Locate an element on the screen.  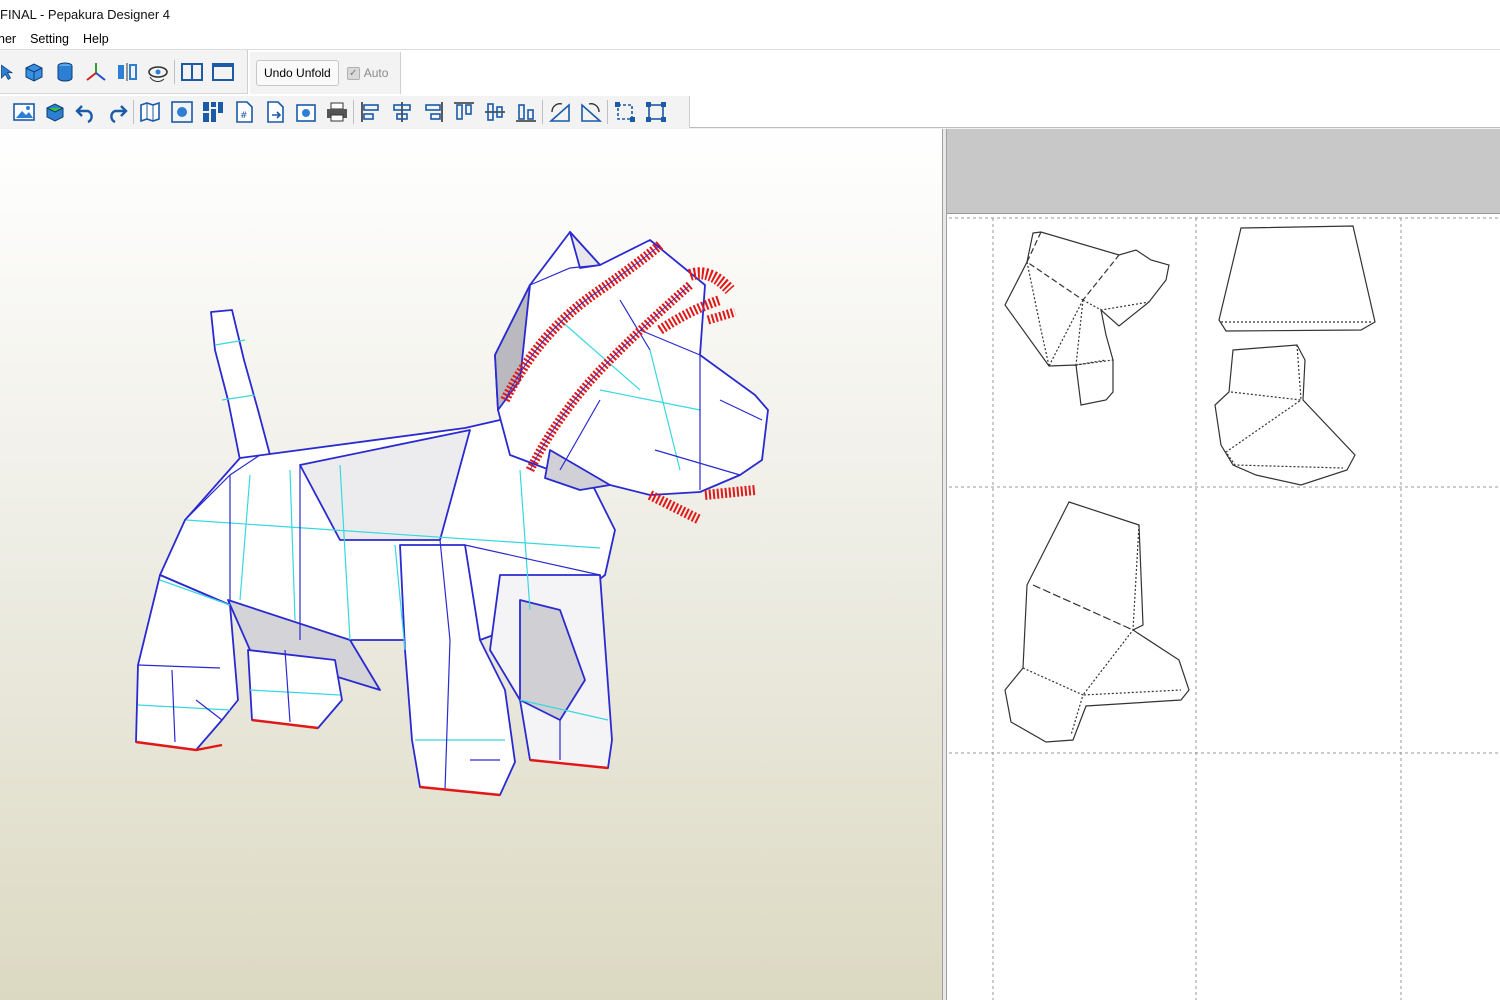
menu-item-setting: Setting is located at coordinates (49, 39).